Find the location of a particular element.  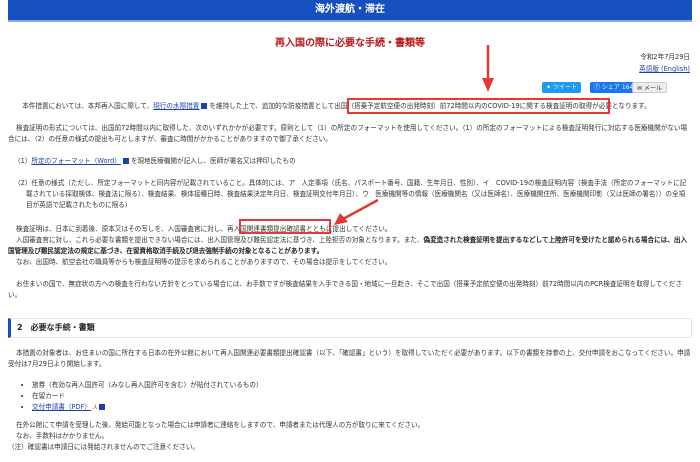

annotation-arrows is located at coordinates (414, 135).